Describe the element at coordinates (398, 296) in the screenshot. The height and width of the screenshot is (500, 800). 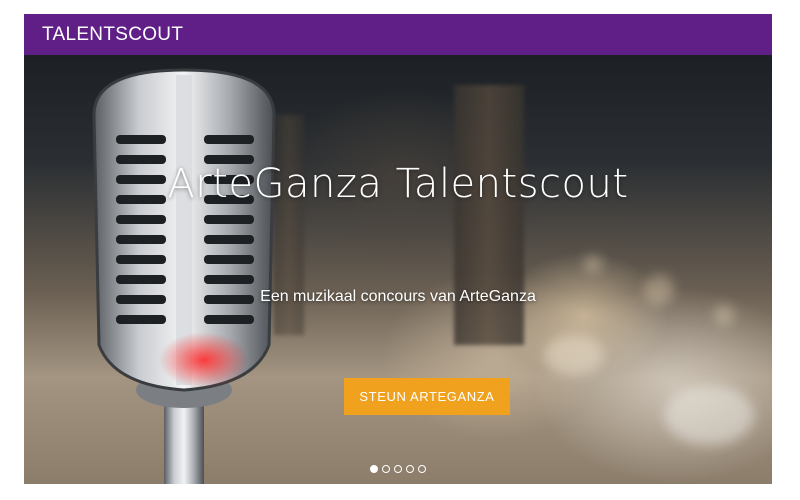
I see `hero-subtitle: Een muzikaal concours van ArteGanza` at that location.